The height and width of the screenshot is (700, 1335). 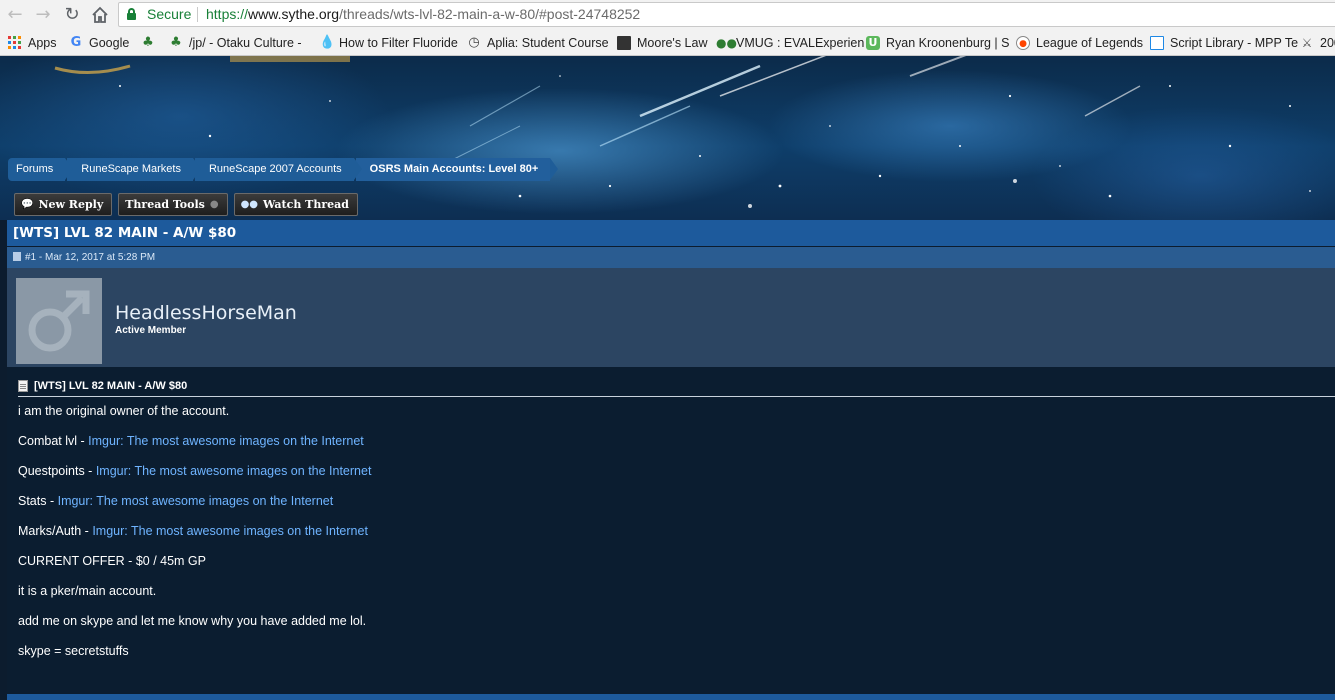 I want to click on breadcrumb-osrs-main-accounts: OSRS Main Accounts: Level 80+, so click(x=456, y=169).